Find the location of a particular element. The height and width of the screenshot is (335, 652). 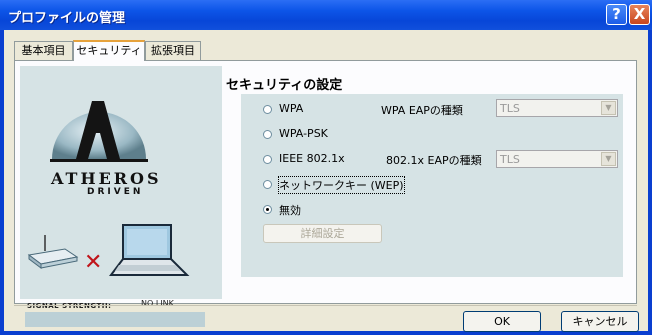

atheros-logo-icon is located at coordinates (99, 131).